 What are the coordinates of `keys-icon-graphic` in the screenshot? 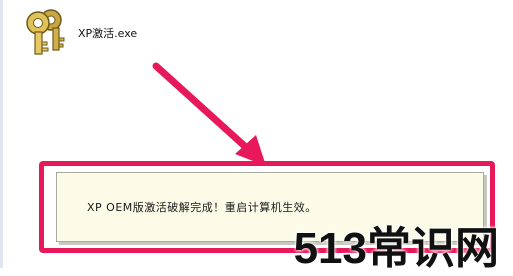 It's located at (45, 32).